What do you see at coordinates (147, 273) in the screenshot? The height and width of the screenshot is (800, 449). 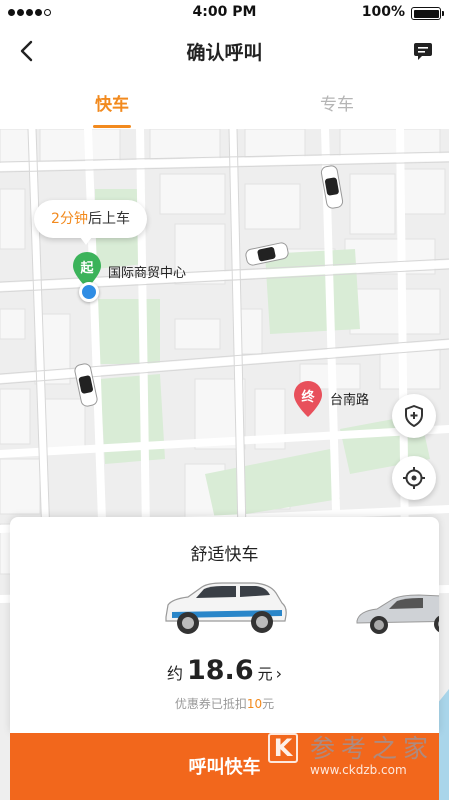 I see `start-location-label: 国际商贸中心` at bounding box center [147, 273].